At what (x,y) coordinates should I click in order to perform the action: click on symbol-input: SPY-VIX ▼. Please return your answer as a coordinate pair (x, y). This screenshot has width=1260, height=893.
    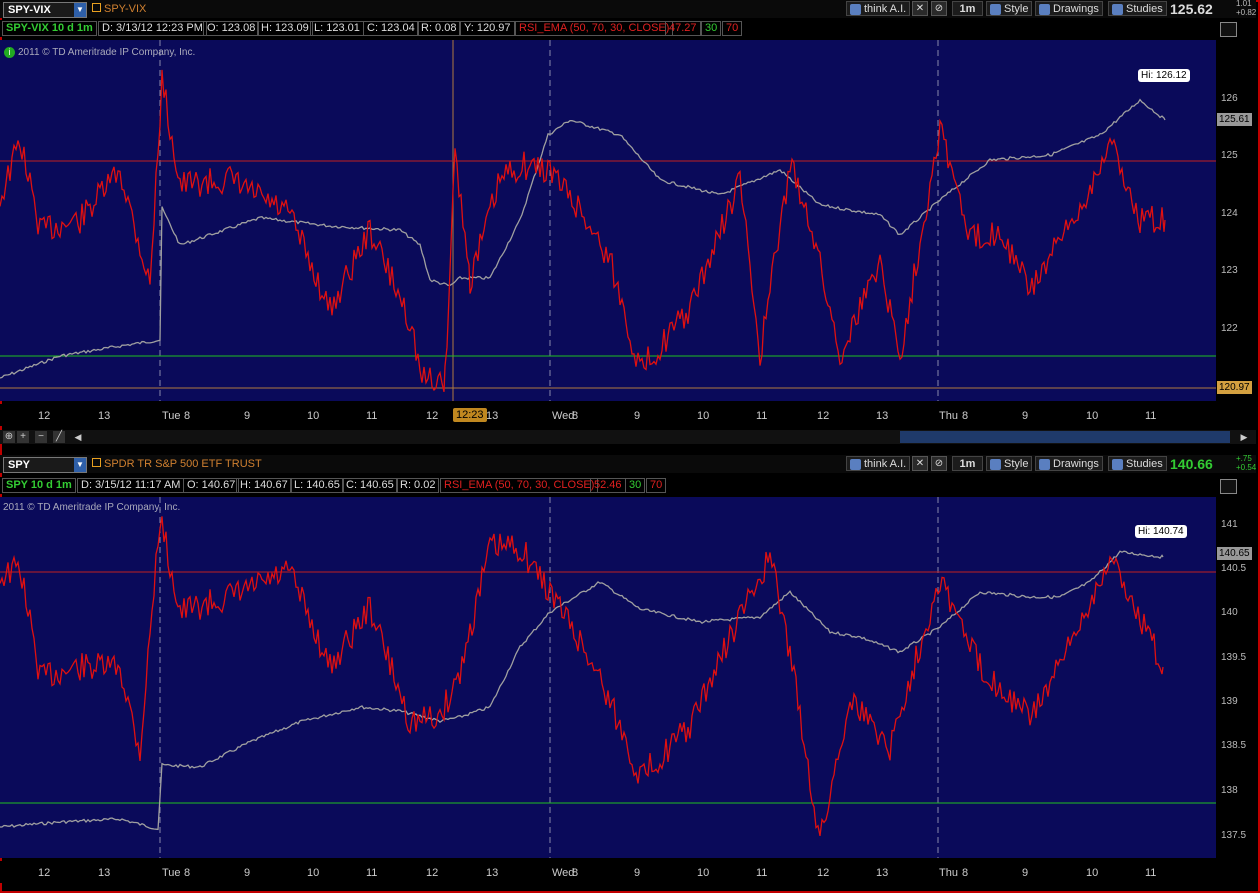
    Looking at the image, I should click on (45, 10).